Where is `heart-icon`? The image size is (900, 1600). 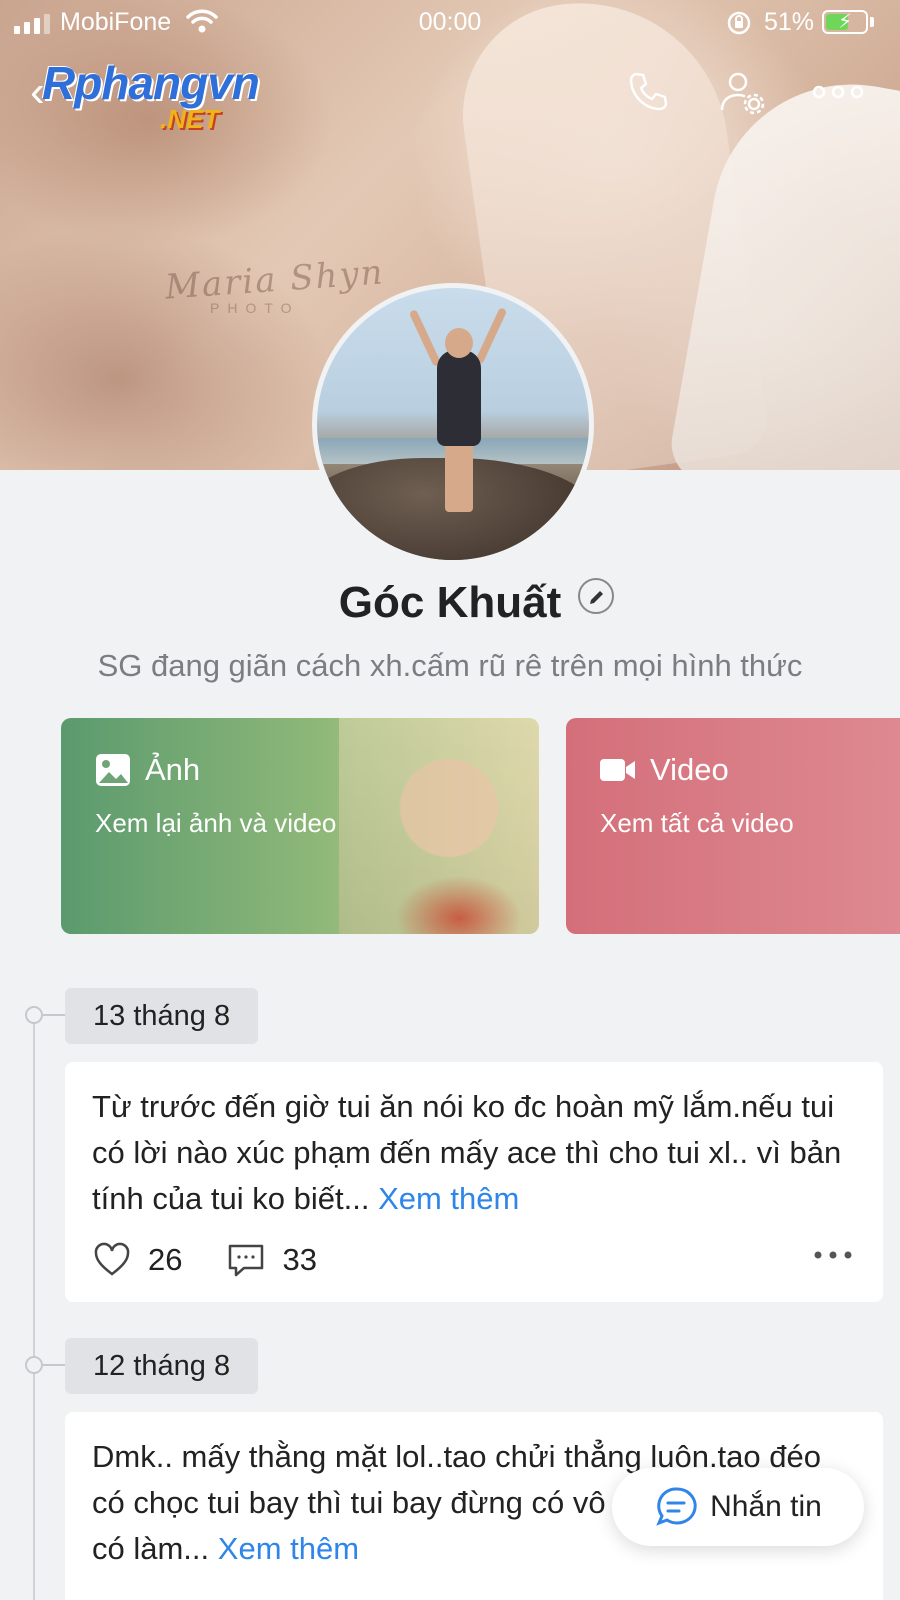
heart-icon is located at coordinates (112, 1260).